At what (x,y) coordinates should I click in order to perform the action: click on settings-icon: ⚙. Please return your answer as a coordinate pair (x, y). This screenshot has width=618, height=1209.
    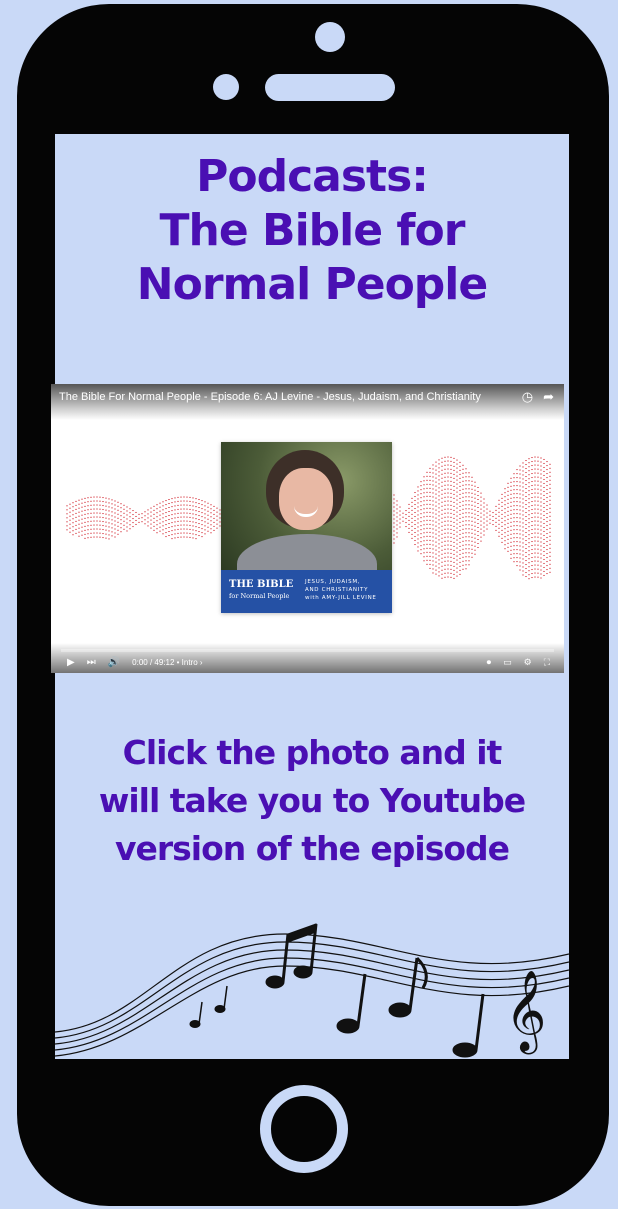
    Looking at the image, I should click on (528, 663).